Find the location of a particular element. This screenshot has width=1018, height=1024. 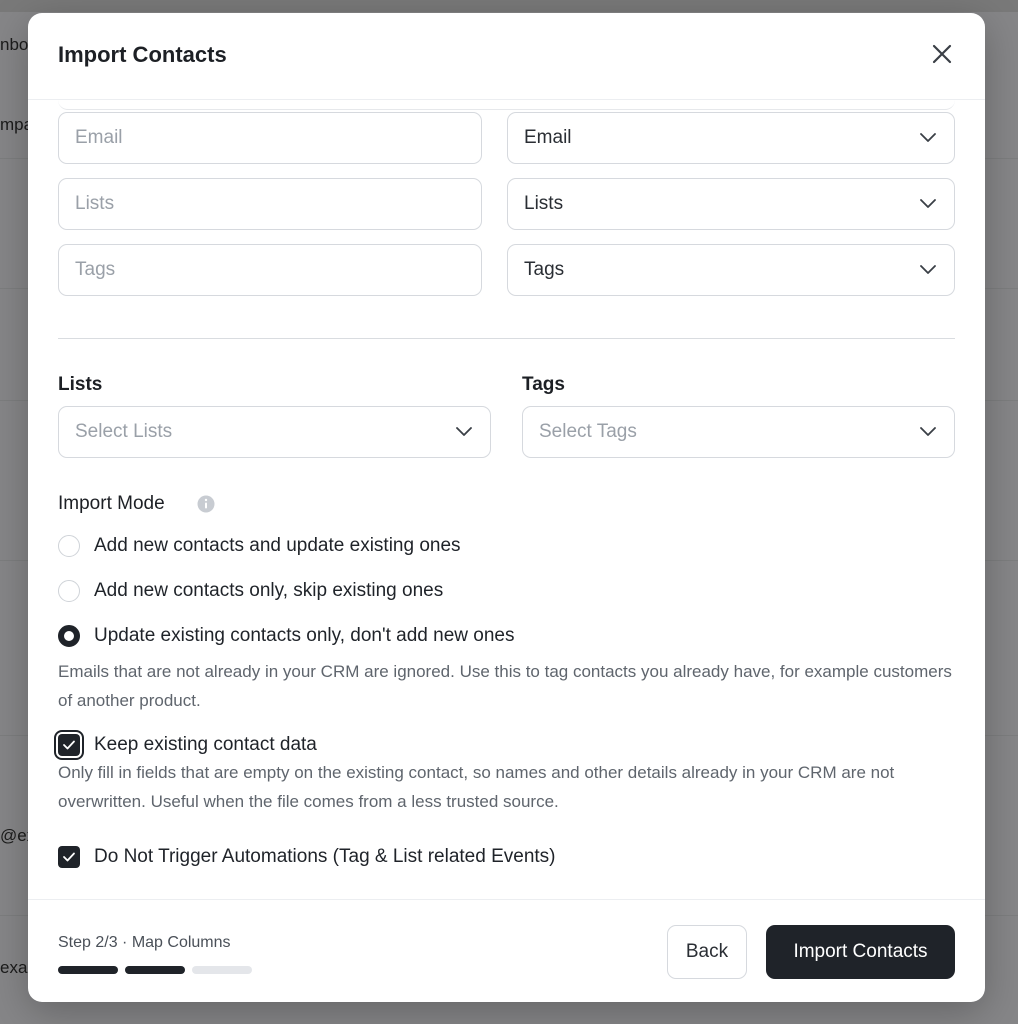

modal-header: Import Contacts is located at coordinates (506, 56).